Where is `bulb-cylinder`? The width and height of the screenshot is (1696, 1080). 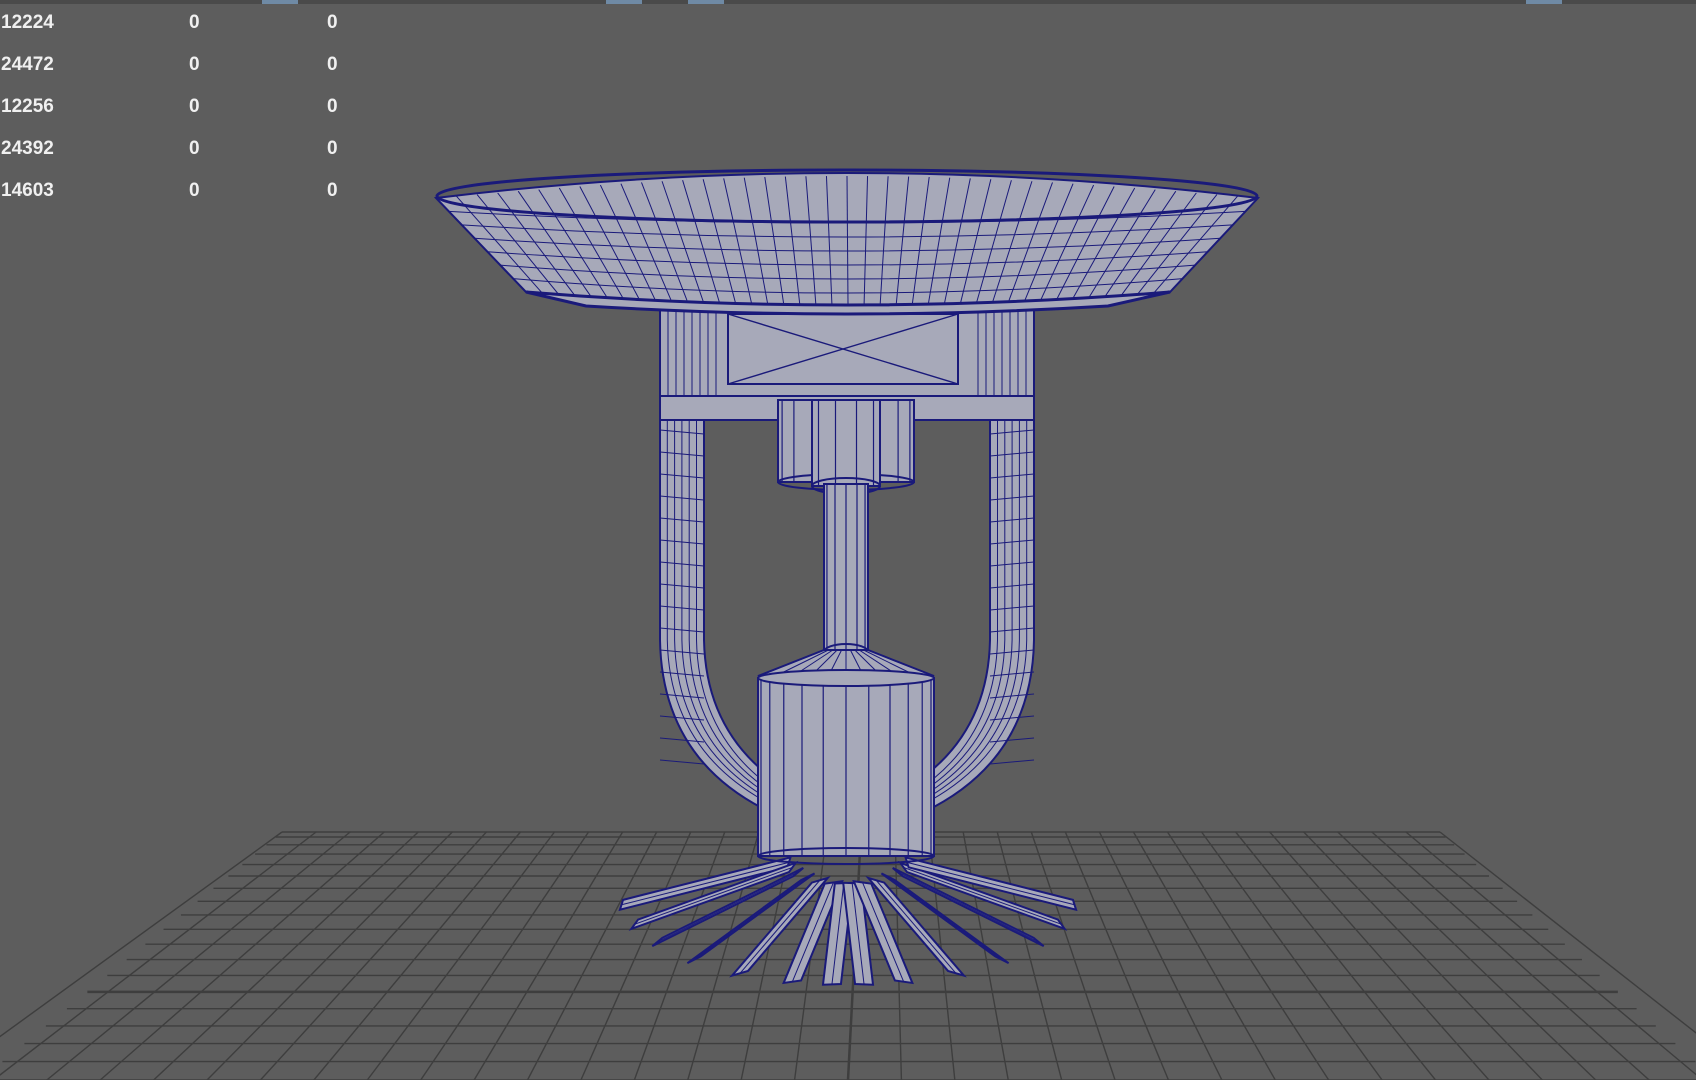
bulb-cylinder is located at coordinates (846, 771).